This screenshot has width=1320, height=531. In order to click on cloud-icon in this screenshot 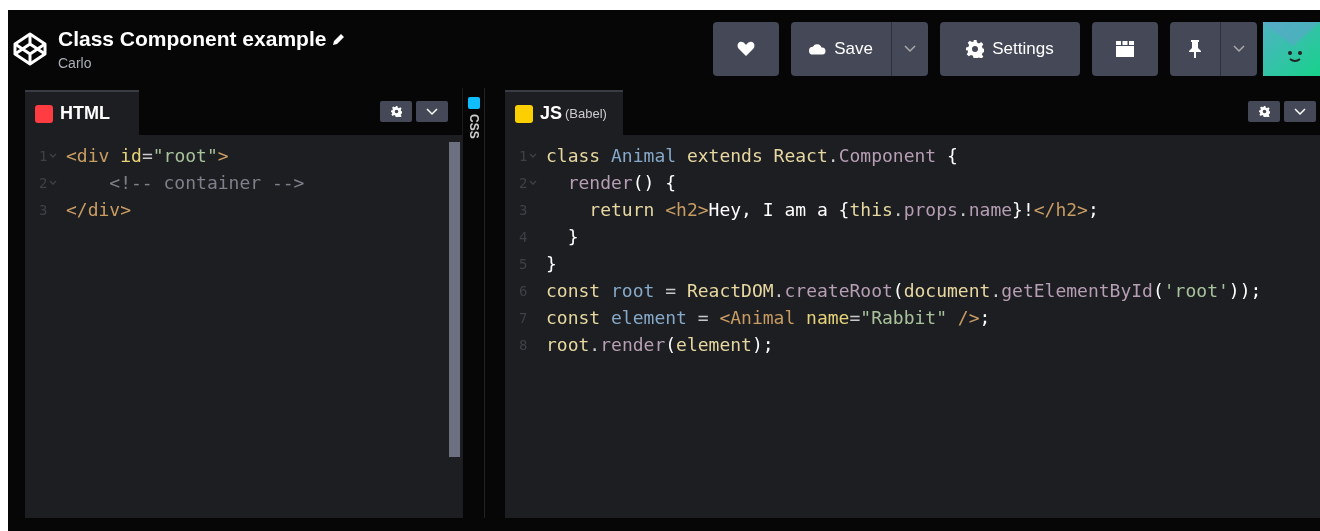, I will do `click(818, 49)`.